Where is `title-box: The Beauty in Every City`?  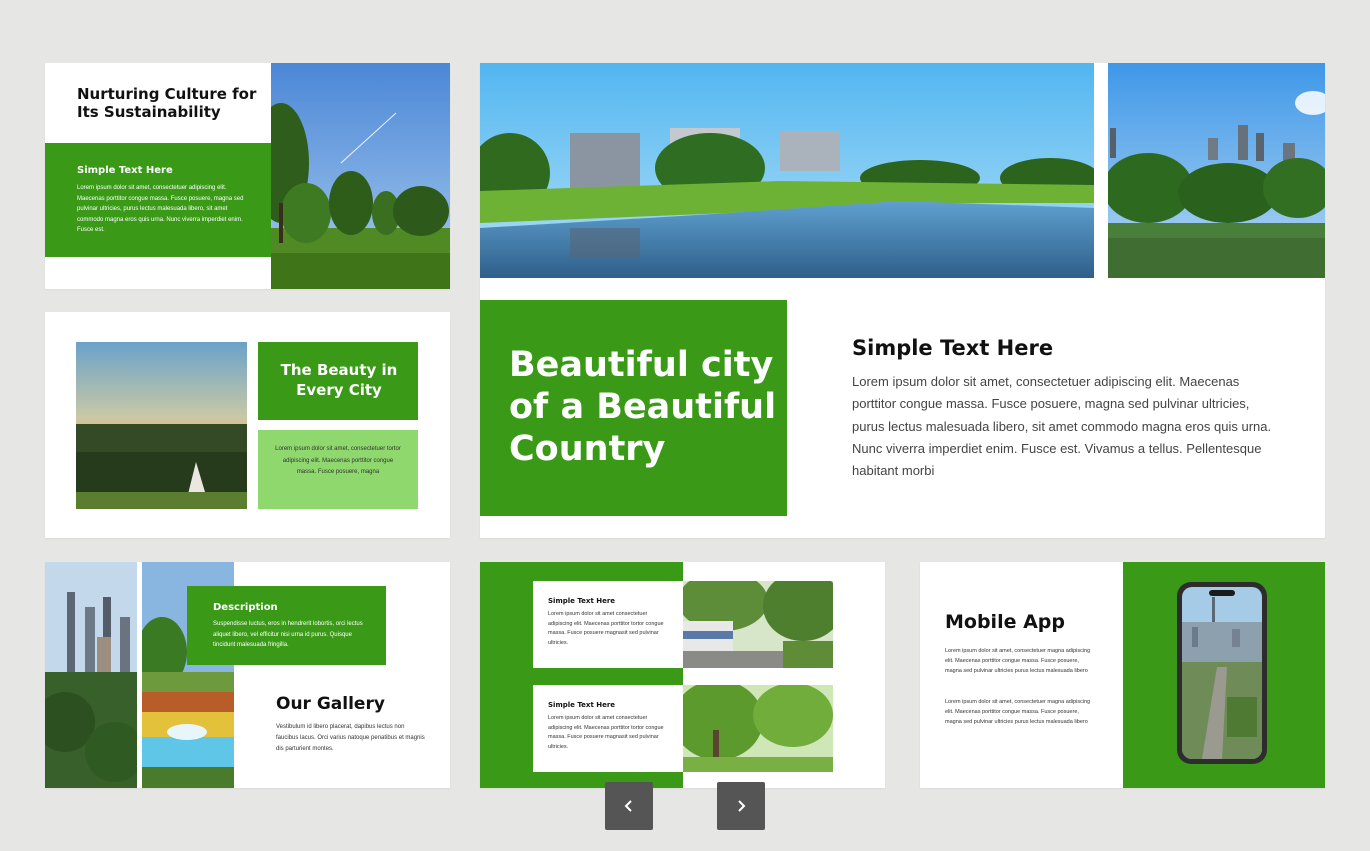
title-box: The Beauty in Every City is located at coordinates (338, 381).